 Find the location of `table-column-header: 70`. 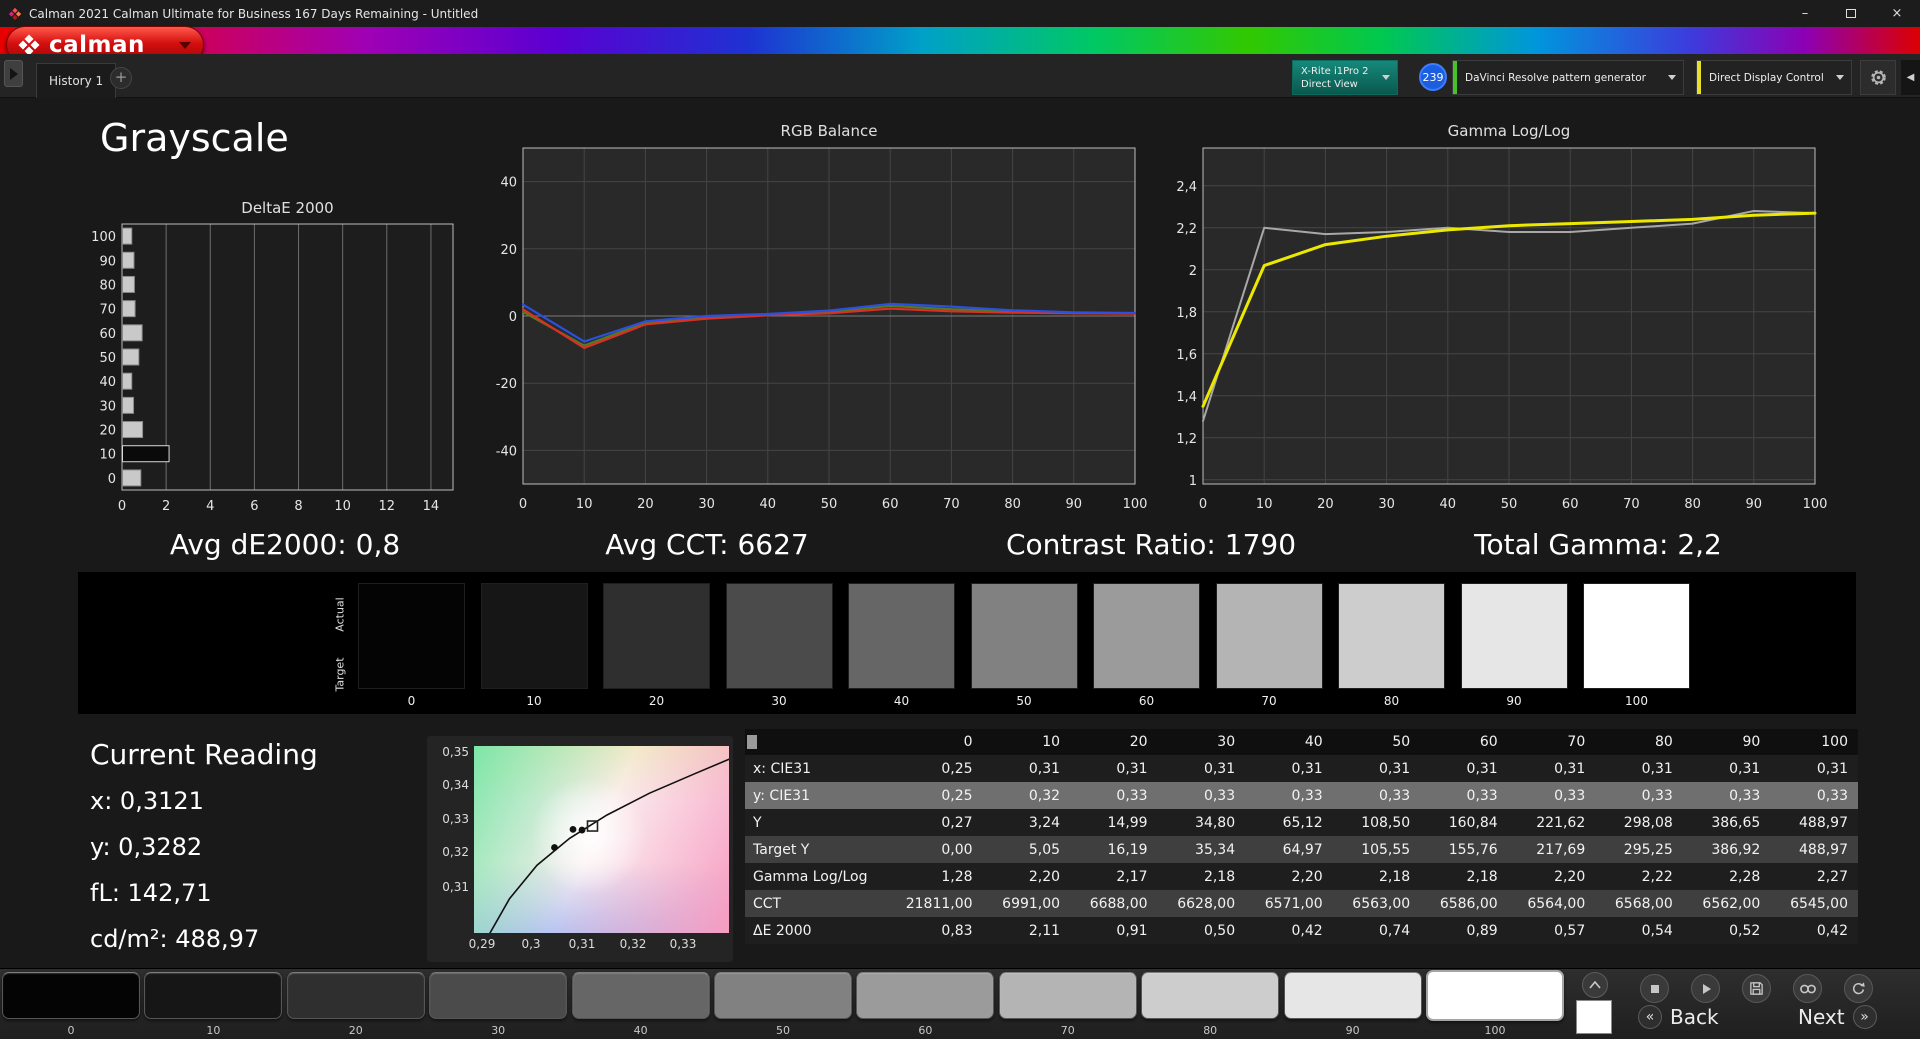

table-column-header: 70 is located at coordinates (1551, 742).